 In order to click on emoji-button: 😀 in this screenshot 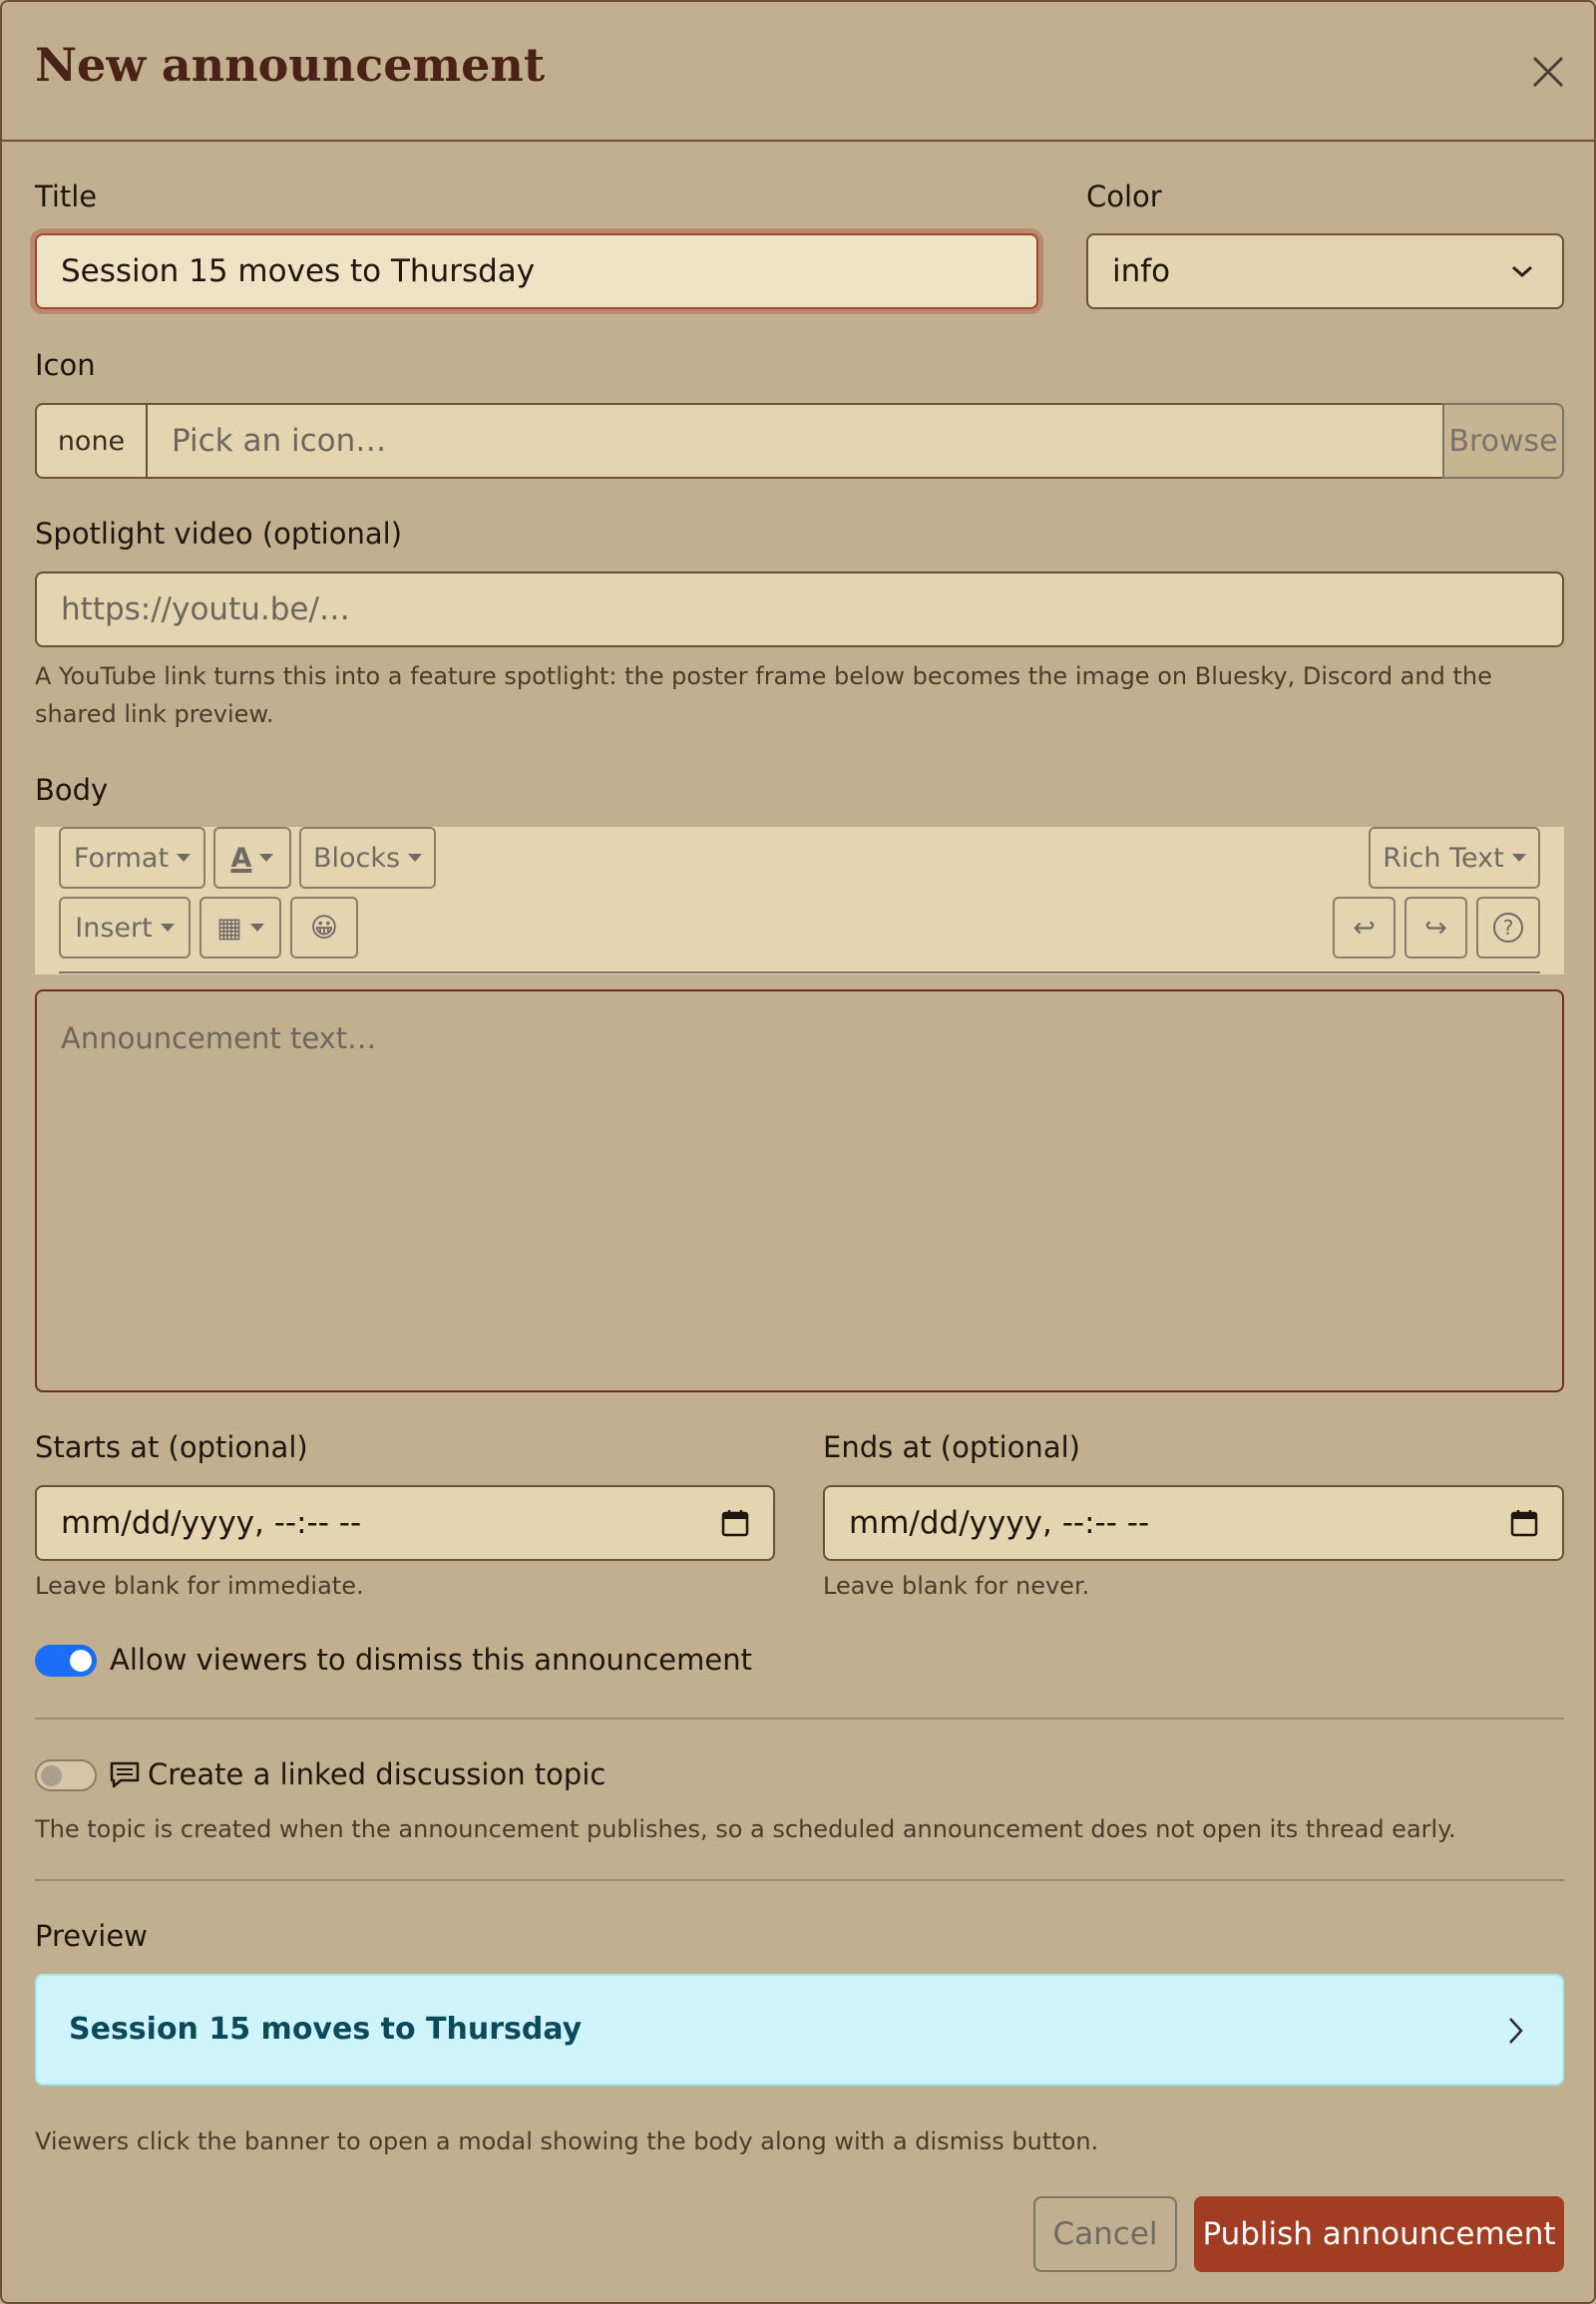, I will do `click(324, 928)`.